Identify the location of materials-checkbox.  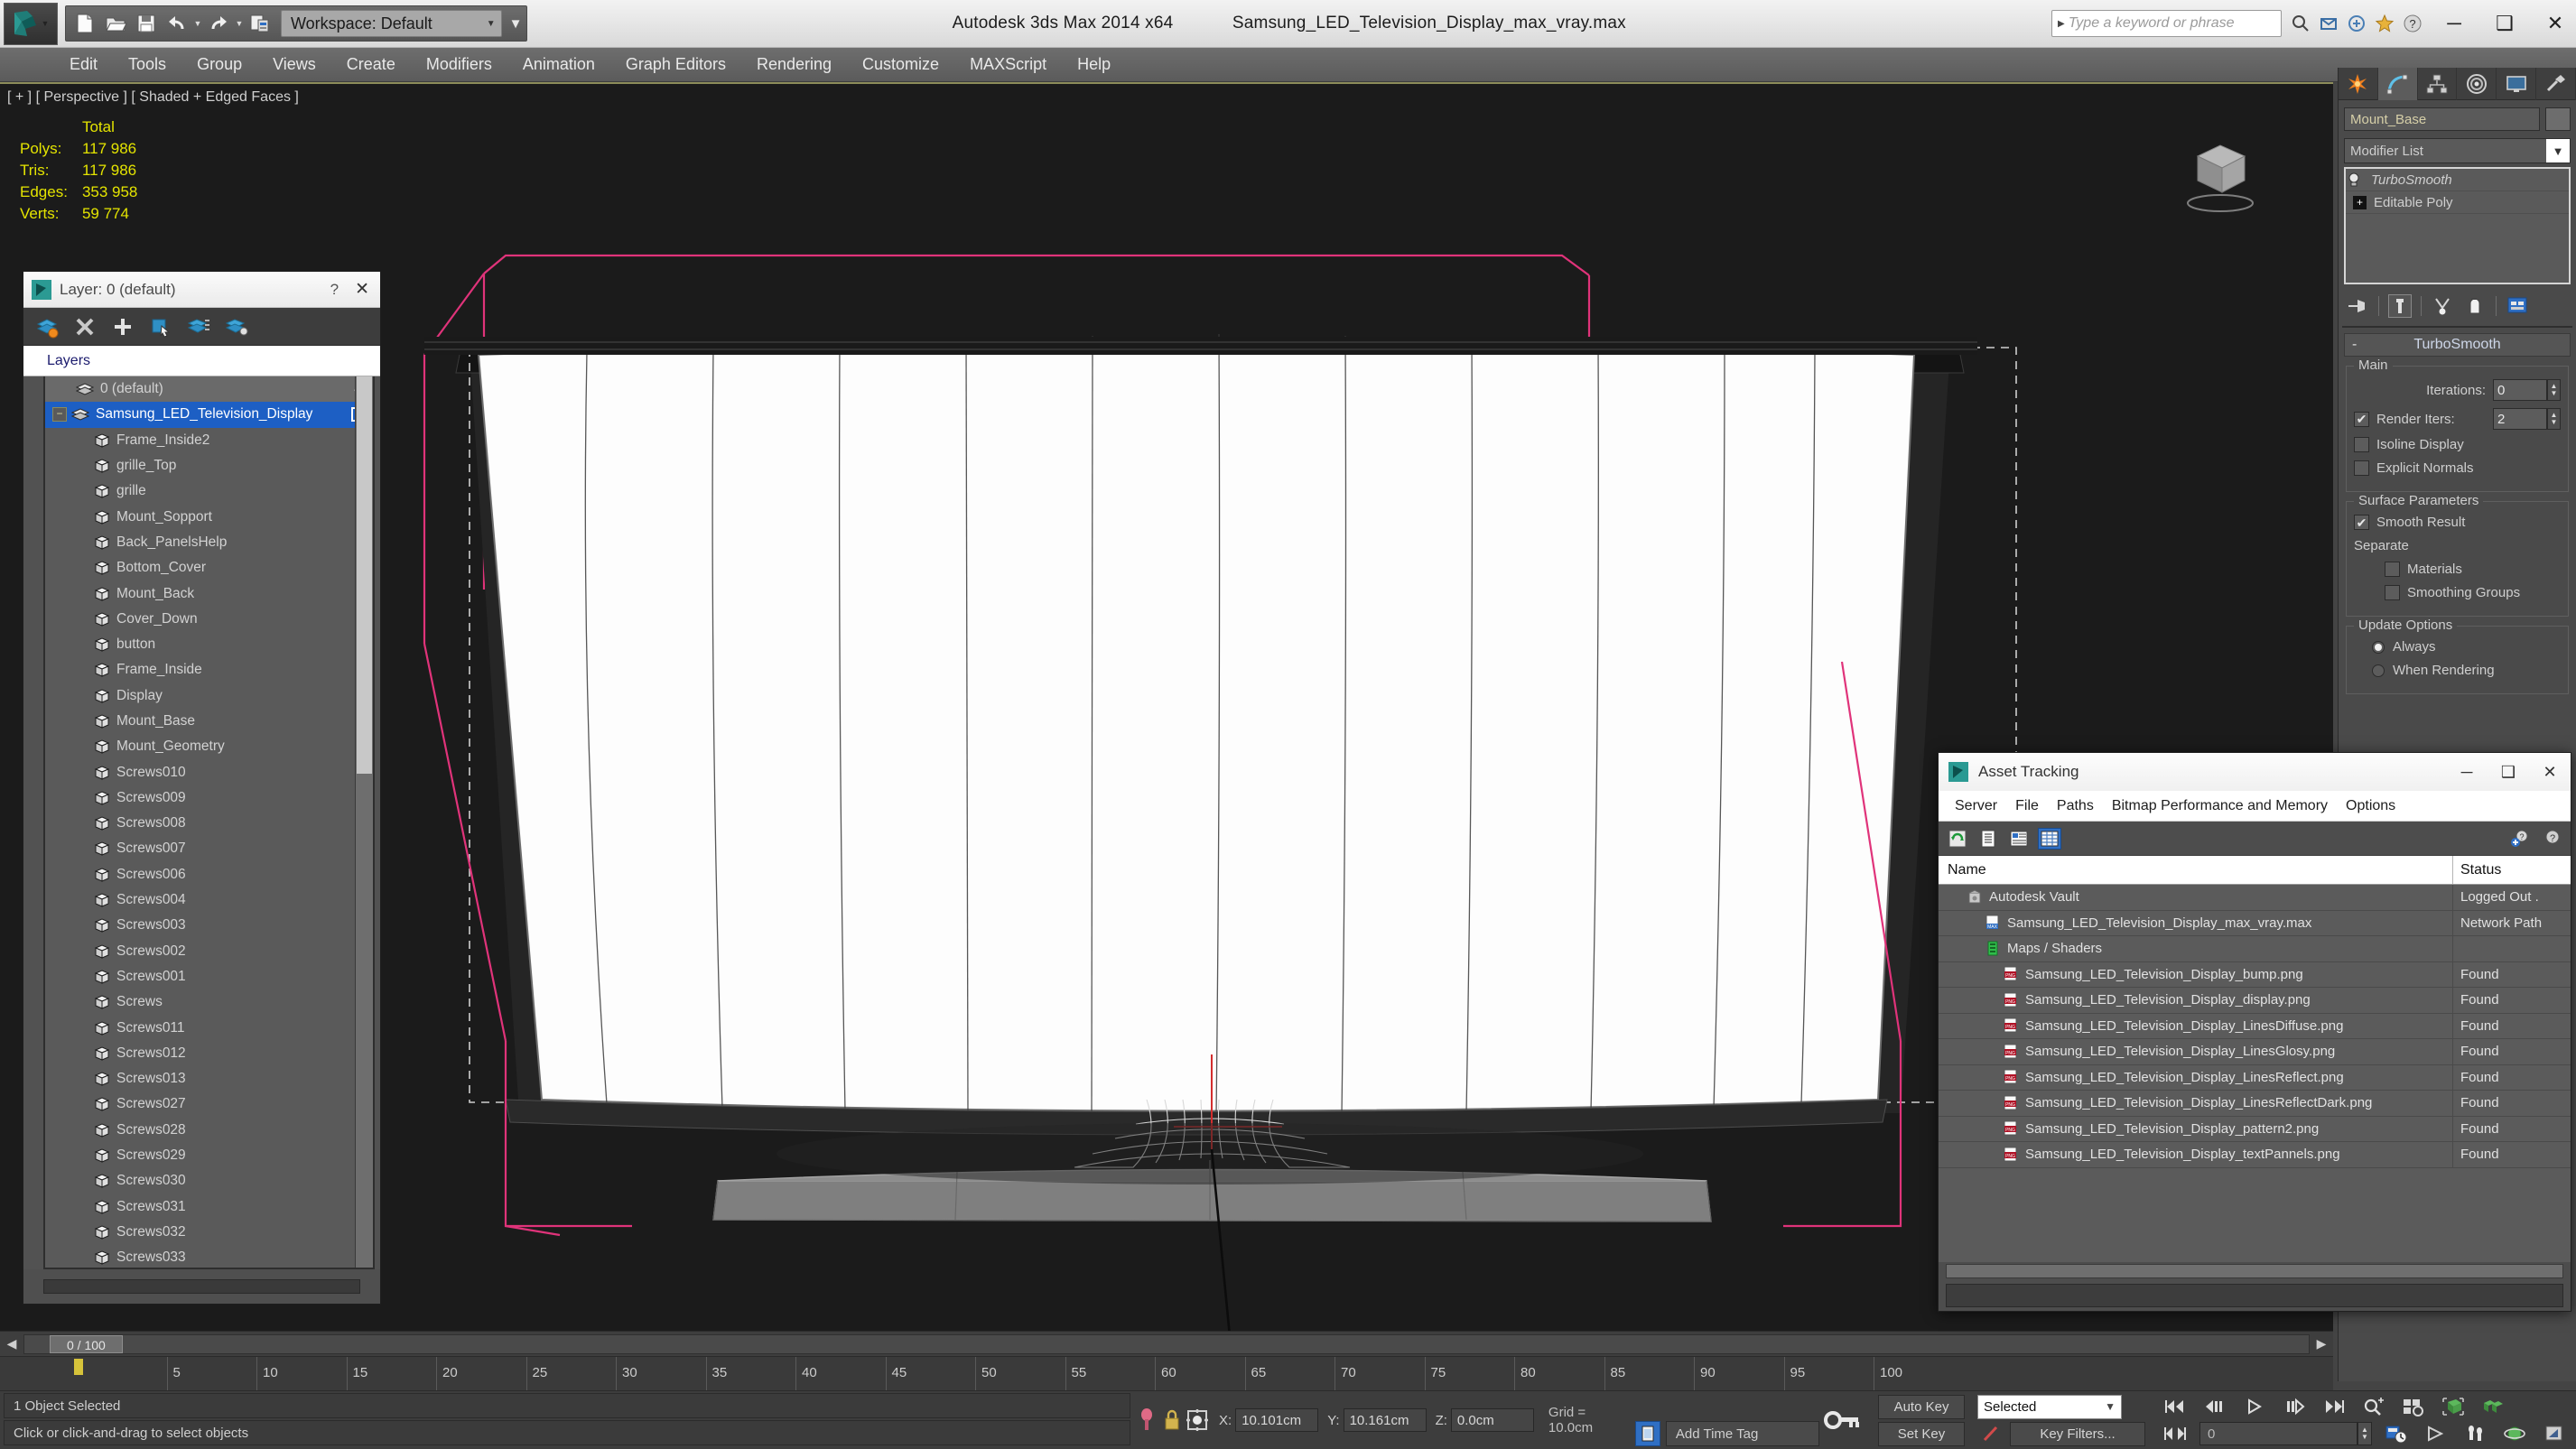
(2392, 569).